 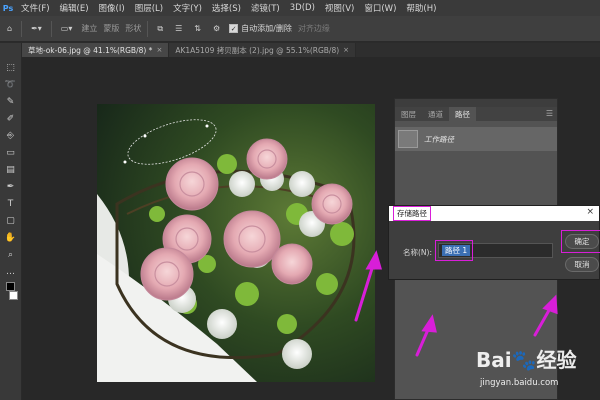 I want to click on tab-channels: 通道, so click(x=435, y=114).